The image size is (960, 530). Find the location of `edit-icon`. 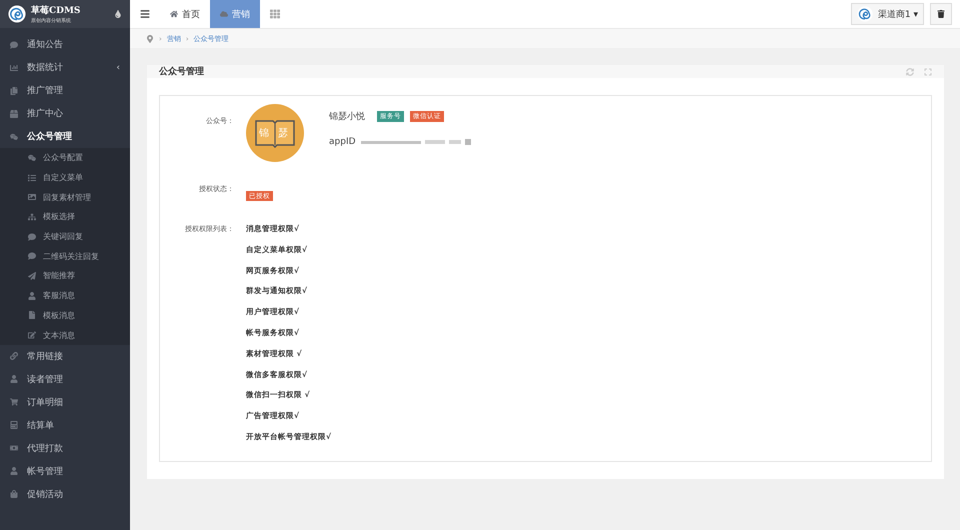

edit-icon is located at coordinates (32, 335).